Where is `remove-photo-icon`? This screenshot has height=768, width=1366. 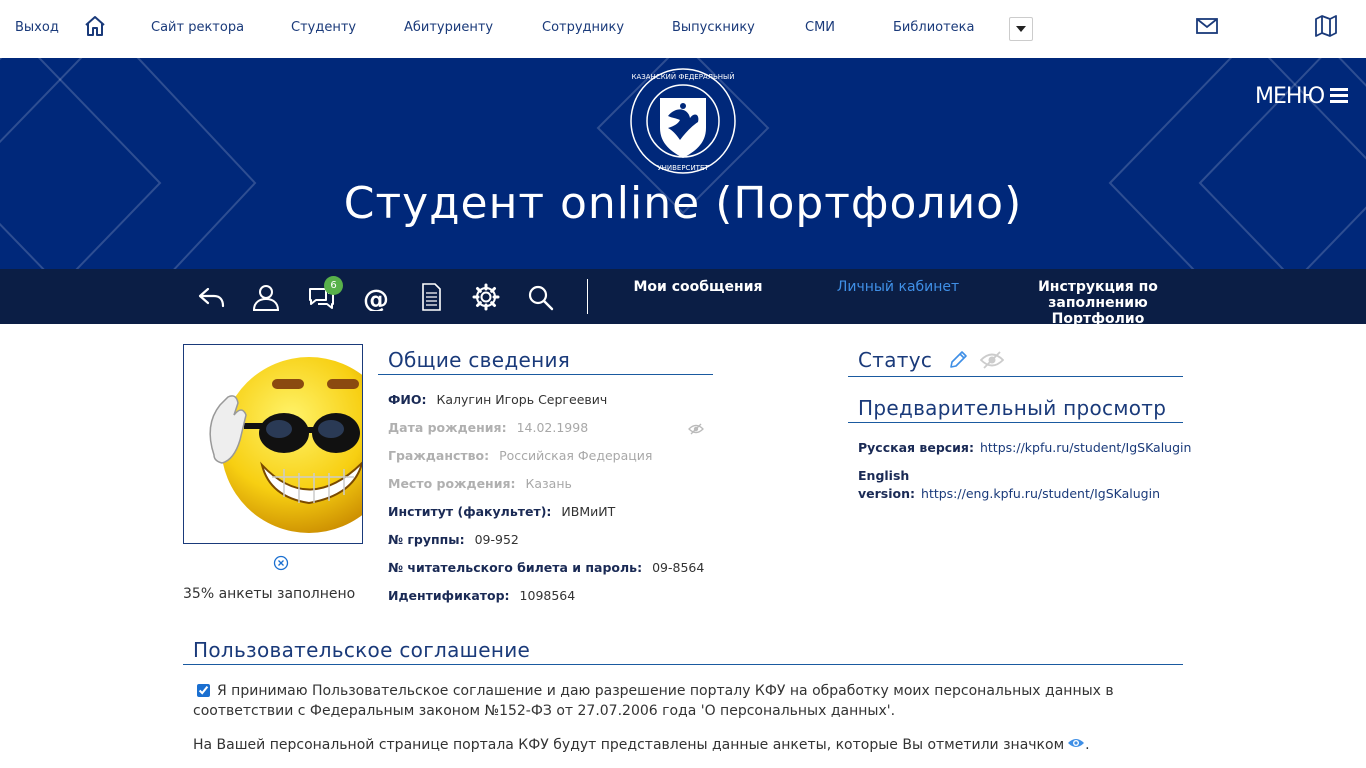 remove-photo-icon is located at coordinates (281, 563).